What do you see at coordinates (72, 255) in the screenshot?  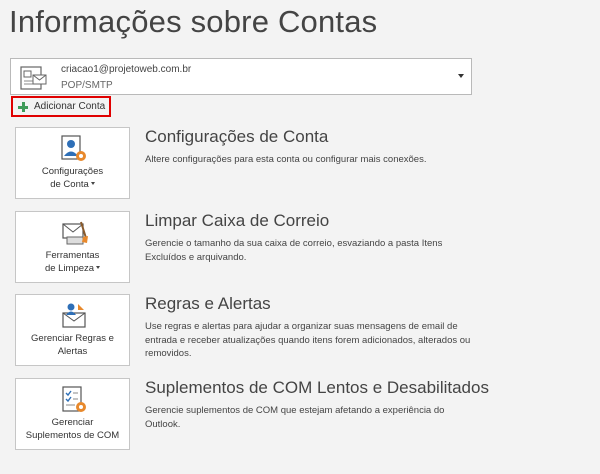 I see `tile-label-line1: Ferramentas` at bounding box center [72, 255].